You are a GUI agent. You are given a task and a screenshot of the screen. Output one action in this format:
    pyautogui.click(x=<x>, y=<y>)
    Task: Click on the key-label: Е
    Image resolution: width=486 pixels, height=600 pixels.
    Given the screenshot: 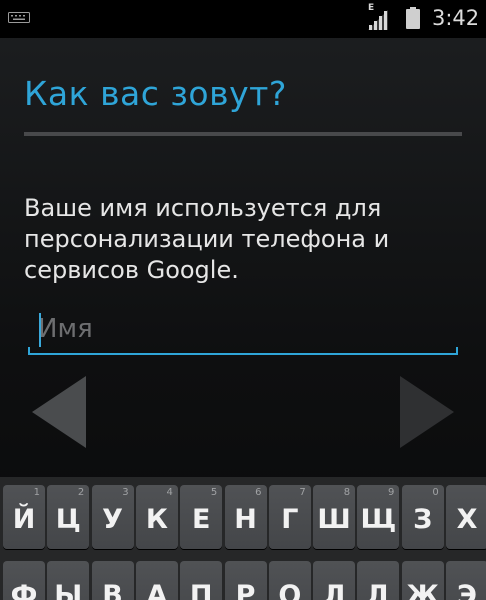 What is the action you would take?
    pyautogui.click(x=201, y=519)
    